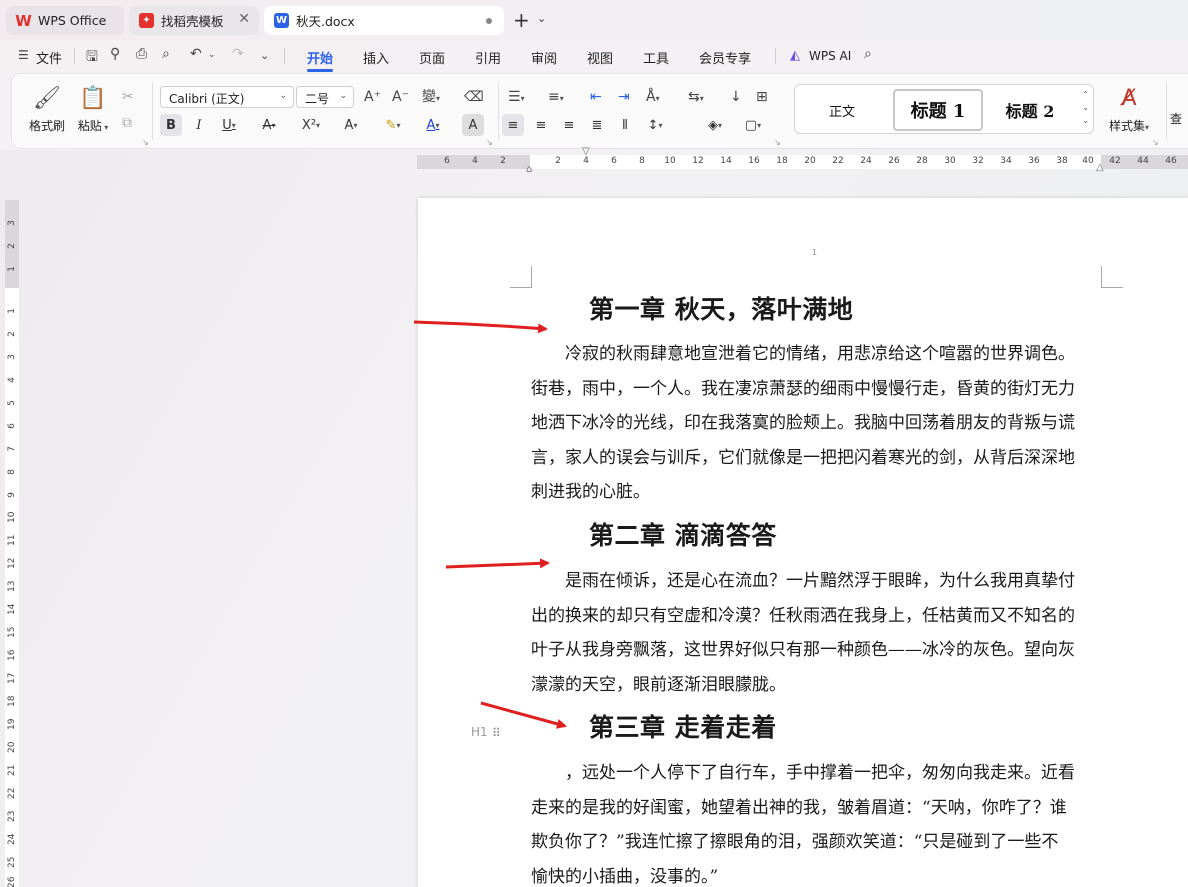  What do you see at coordinates (433, 125) in the screenshot?
I see `font-color-button: A ▾` at bounding box center [433, 125].